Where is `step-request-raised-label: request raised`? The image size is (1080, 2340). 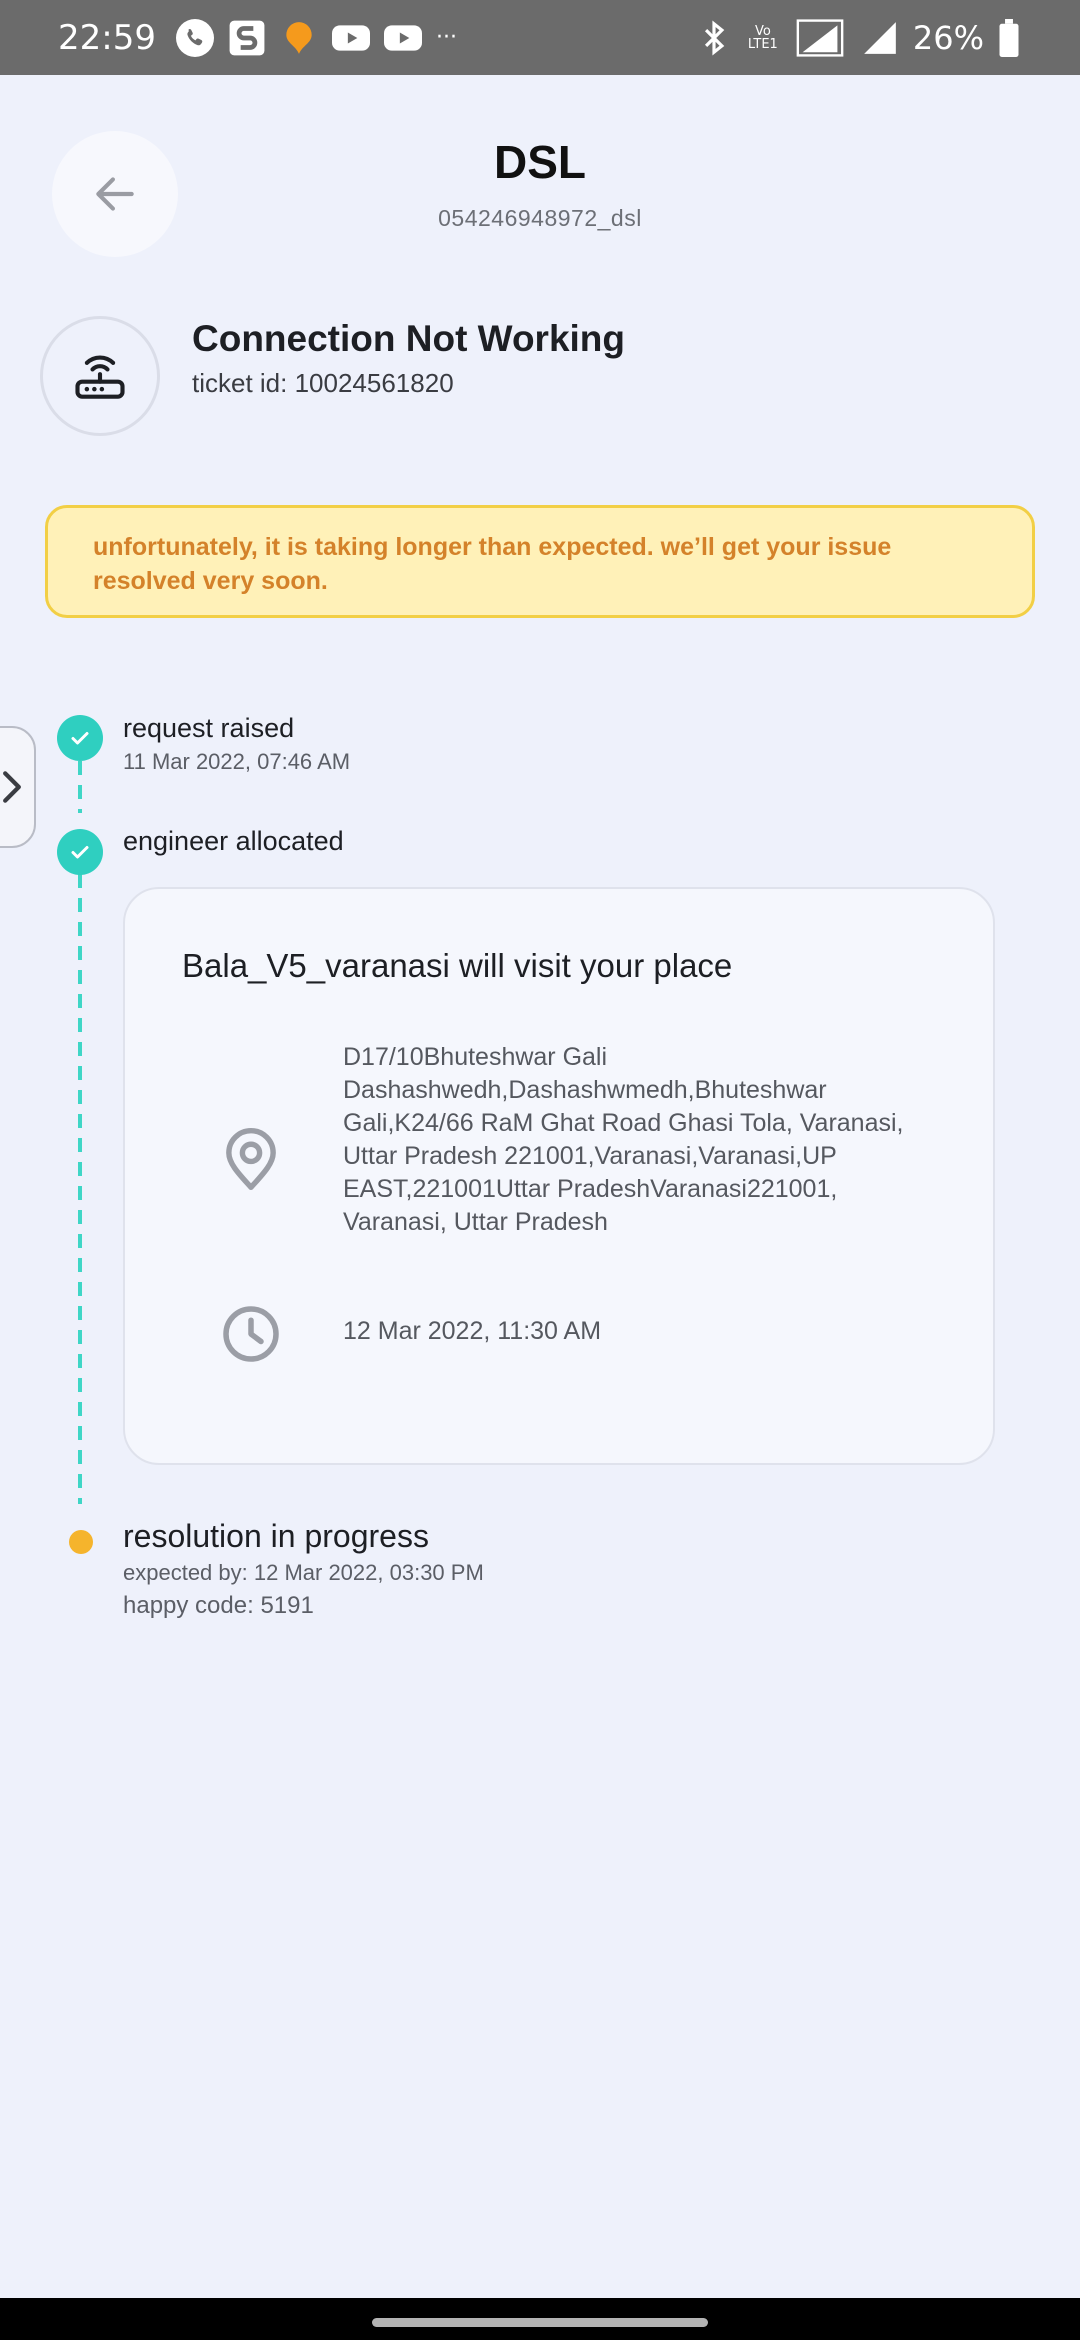
step-request-raised-label: request raised is located at coordinates (209, 728).